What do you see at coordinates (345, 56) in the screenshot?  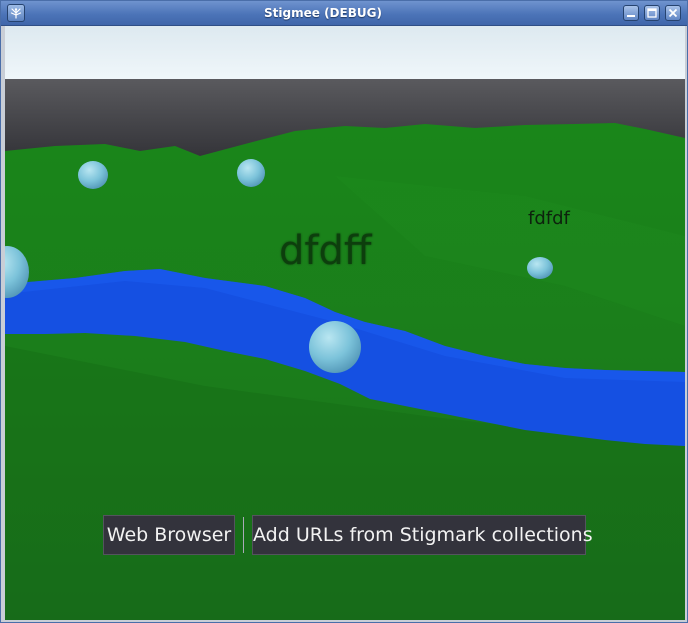 I see `sky` at bounding box center [345, 56].